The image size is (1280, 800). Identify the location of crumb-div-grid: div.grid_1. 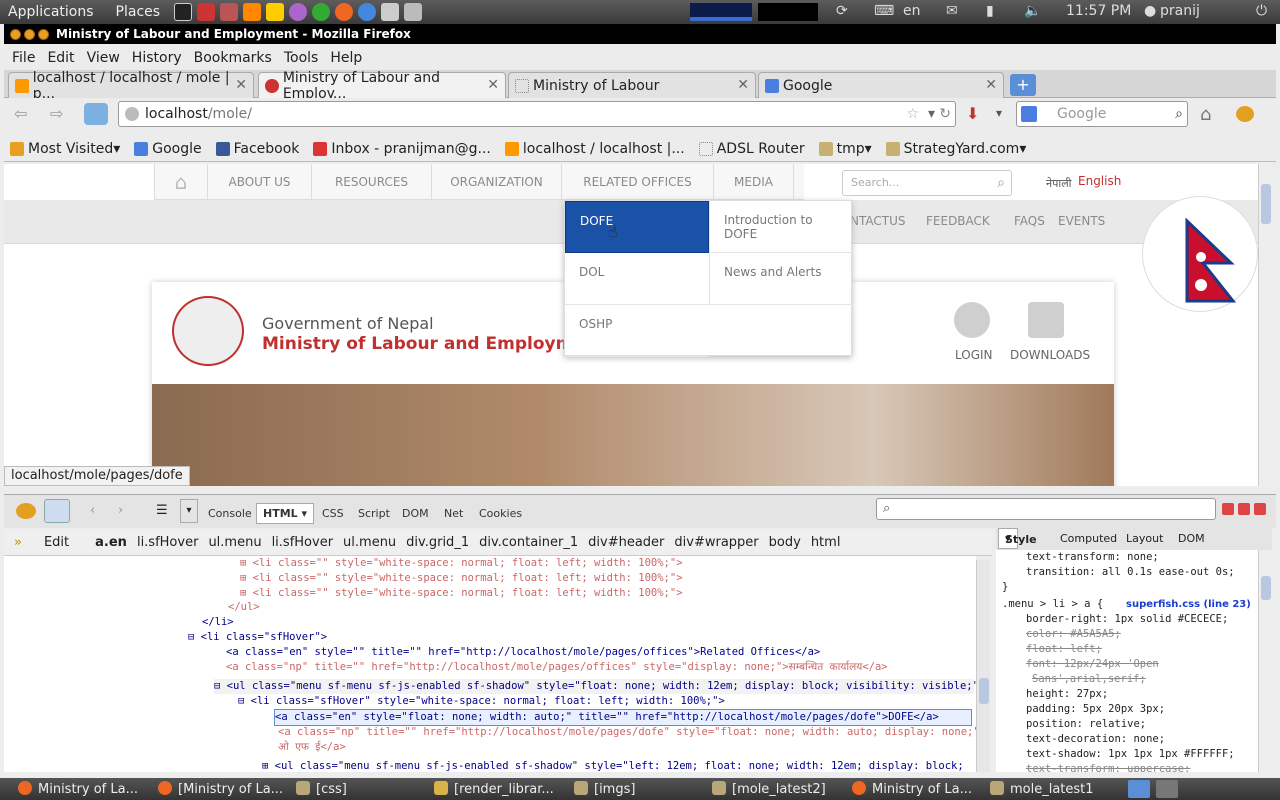
(437, 542).